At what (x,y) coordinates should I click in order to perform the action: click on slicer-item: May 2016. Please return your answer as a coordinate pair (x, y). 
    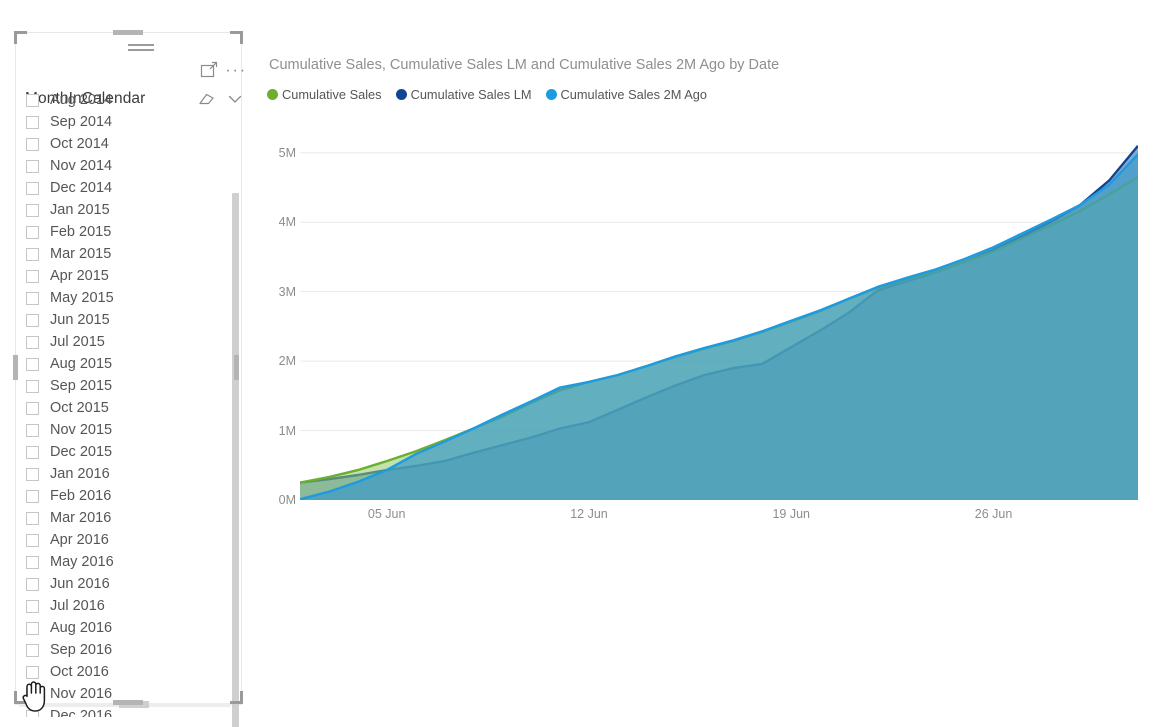
    Looking at the image, I should click on (123, 562).